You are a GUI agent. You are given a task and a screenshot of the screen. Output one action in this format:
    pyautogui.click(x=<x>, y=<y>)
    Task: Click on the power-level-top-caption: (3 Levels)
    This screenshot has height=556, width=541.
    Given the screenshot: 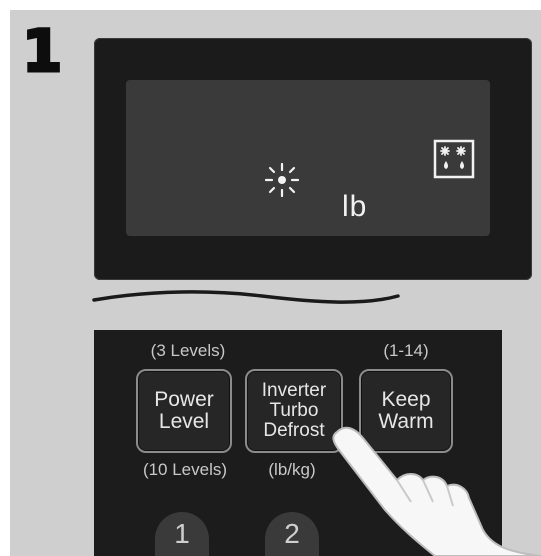 What is the action you would take?
    pyautogui.click(x=188, y=350)
    